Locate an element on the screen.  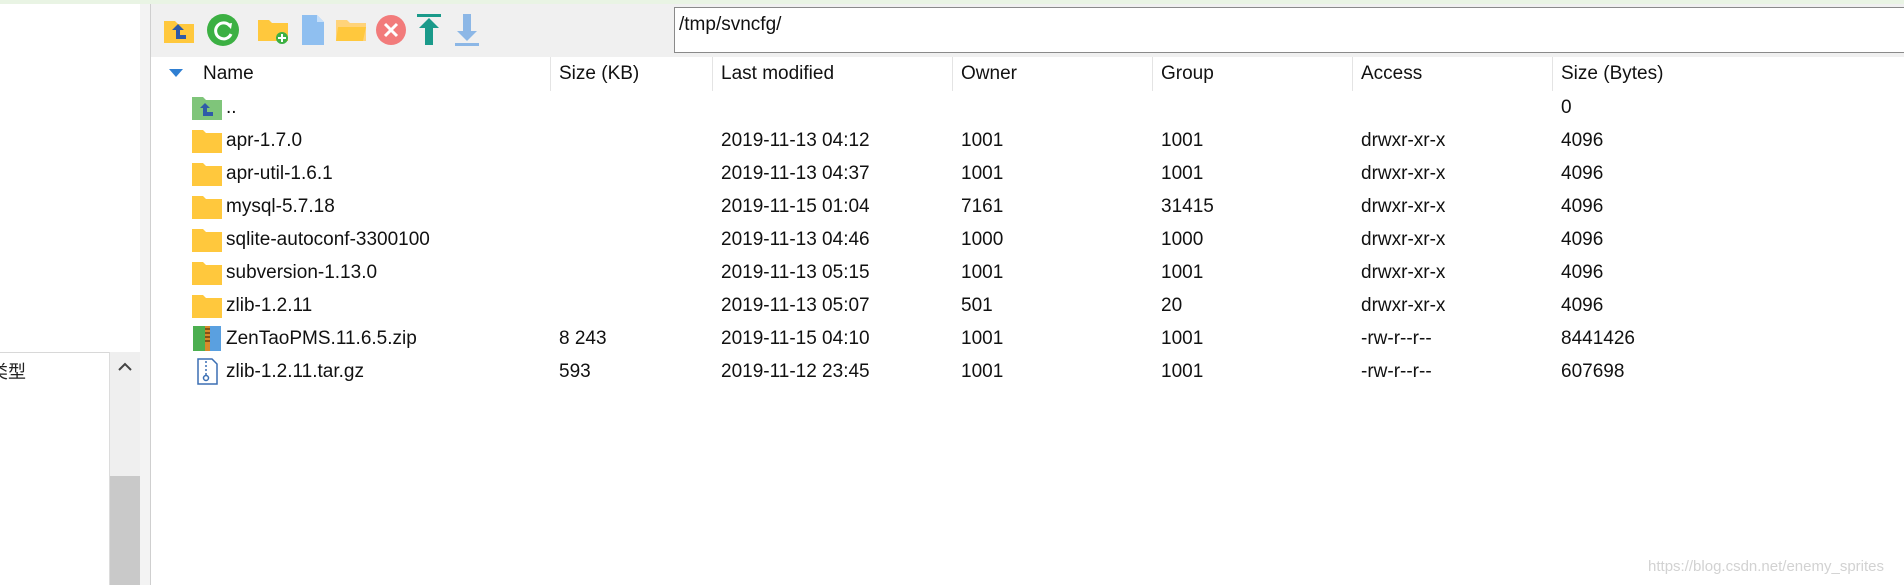
left-column-header: 类型 is located at coordinates (54, 367).